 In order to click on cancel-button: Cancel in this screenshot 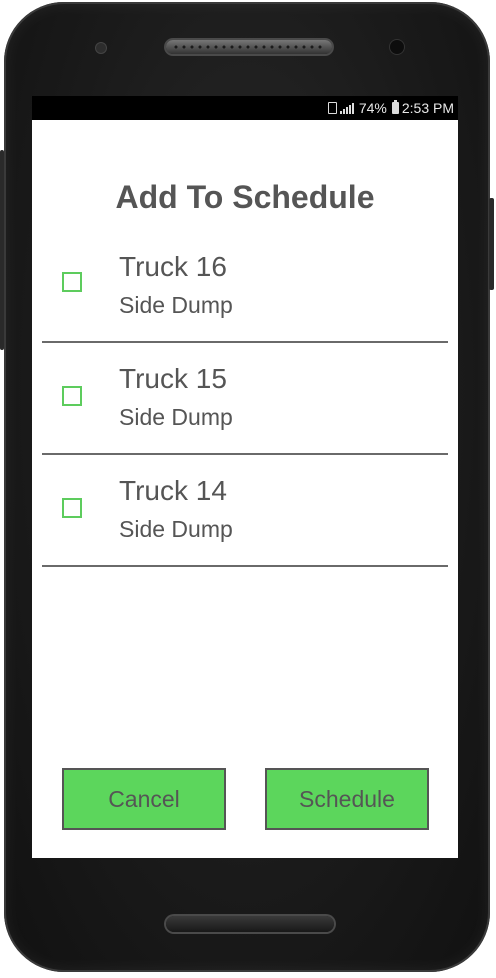, I will do `click(144, 799)`.